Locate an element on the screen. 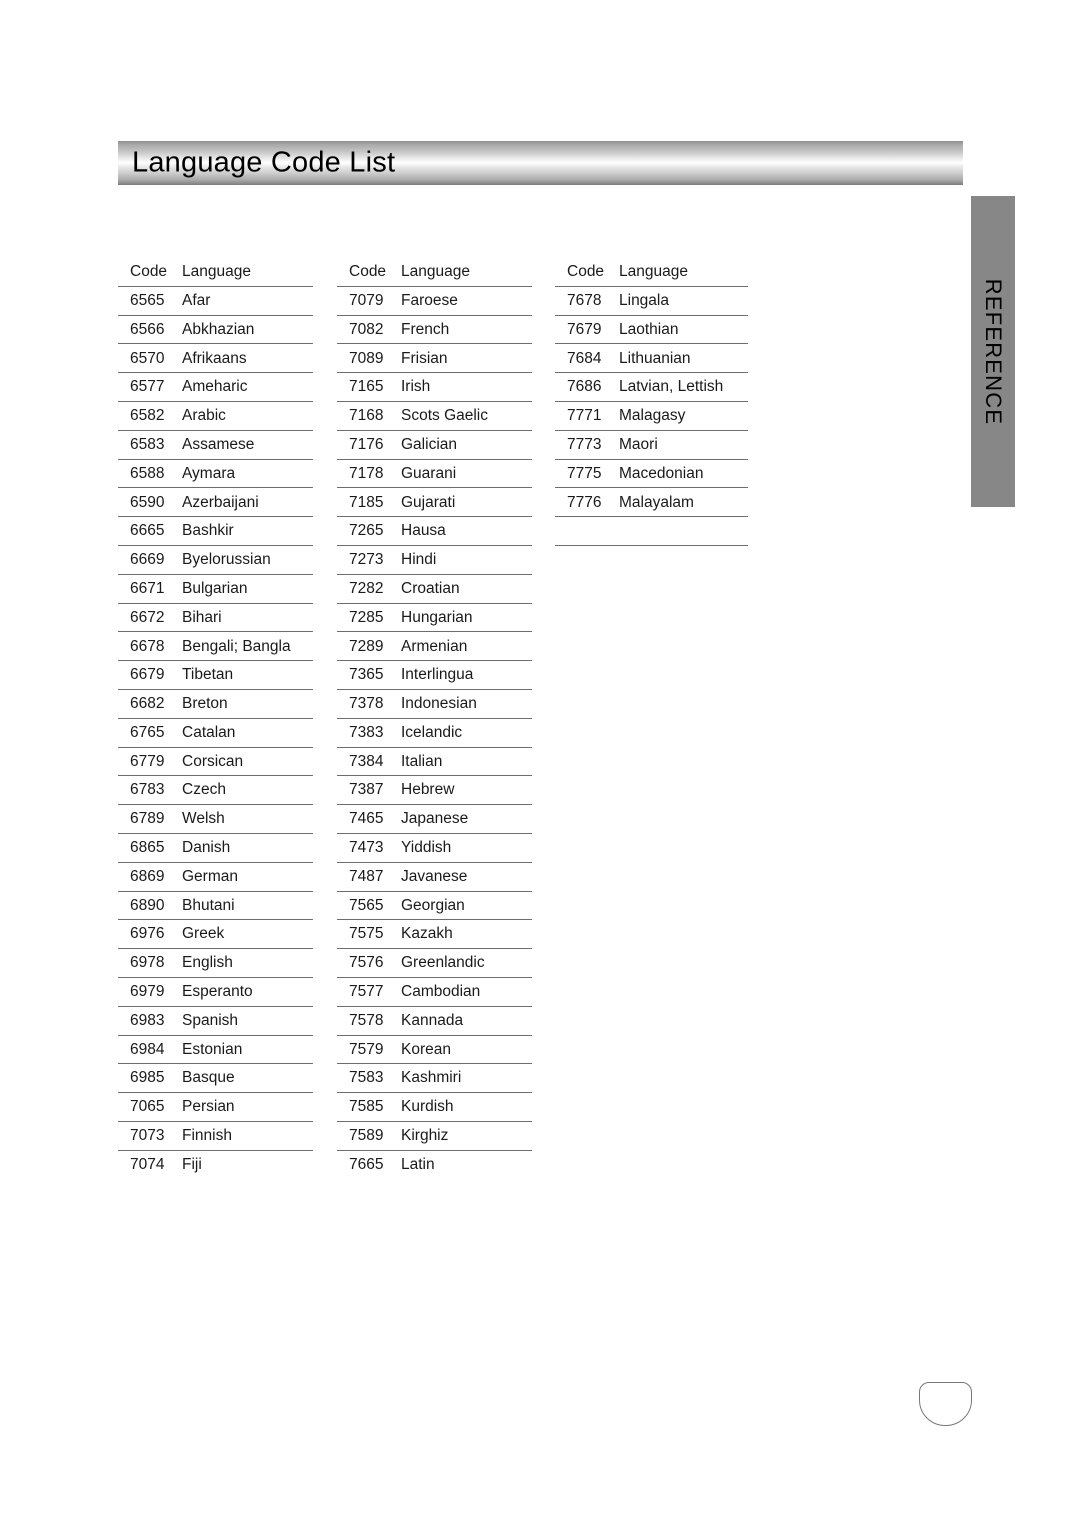 The image size is (1080, 1528). table-row: 7665 Latin is located at coordinates (434, 1165).